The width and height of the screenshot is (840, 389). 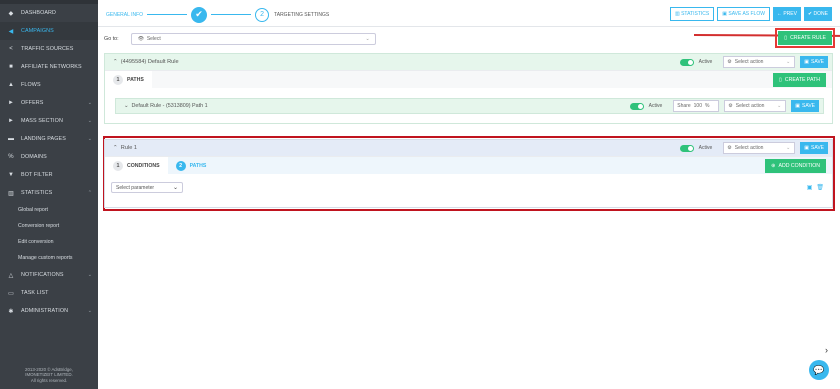 What do you see at coordinates (808, 38) in the screenshot?
I see `create-rule-label: CREATE RULE` at bounding box center [808, 38].